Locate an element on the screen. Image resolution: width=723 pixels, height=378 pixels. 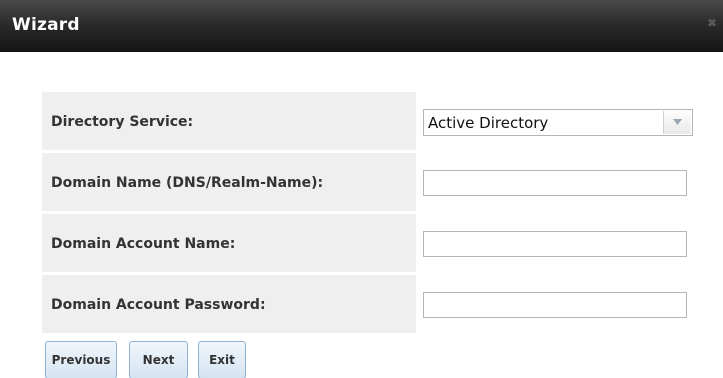
form-row-domain-account-password: Domain Account Password: is located at coordinates (370, 304).